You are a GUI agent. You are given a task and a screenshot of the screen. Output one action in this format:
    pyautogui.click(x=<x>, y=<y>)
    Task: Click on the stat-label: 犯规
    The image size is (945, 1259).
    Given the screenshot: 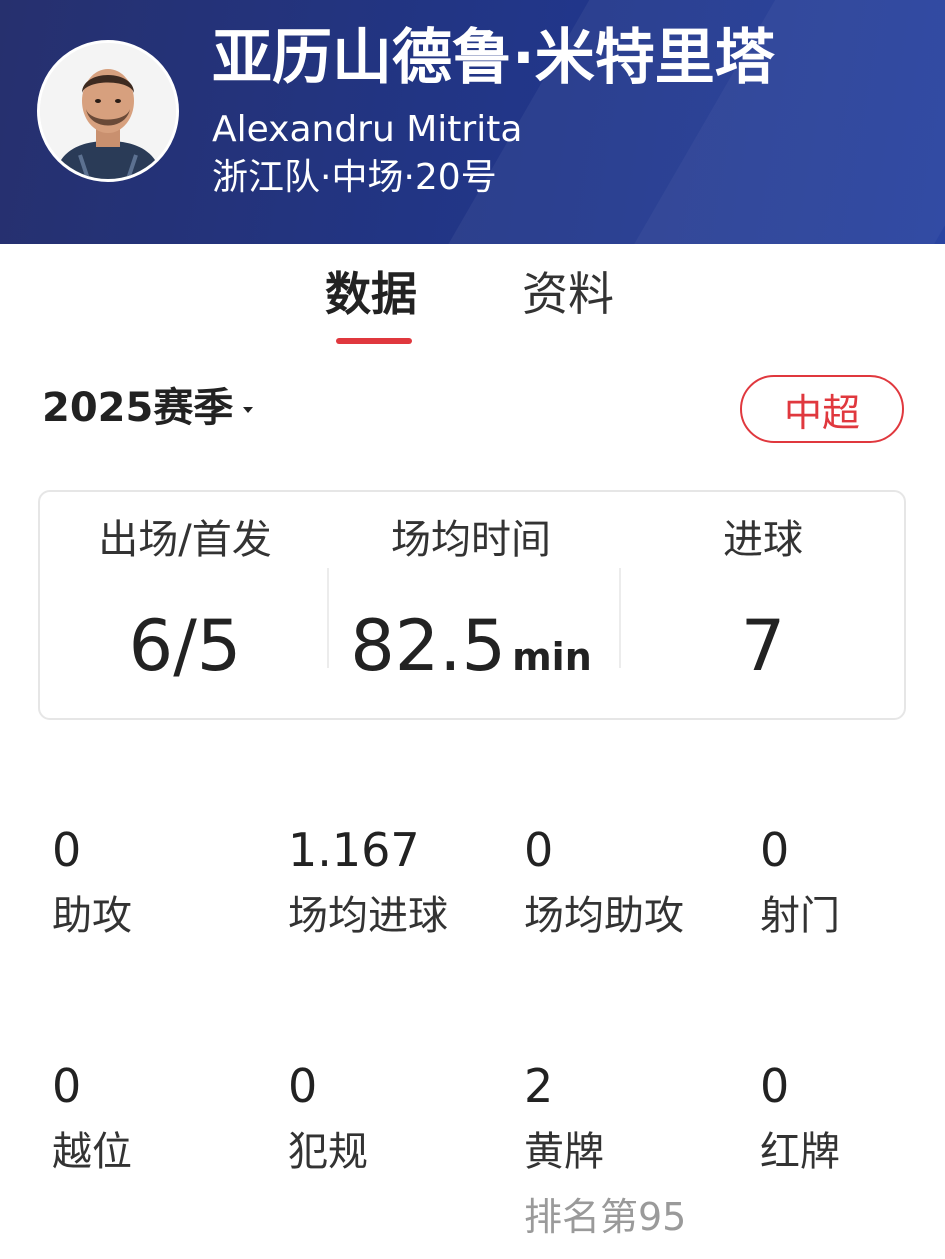 What is the action you would take?
    pyautogui.click(x=328, y=1152)
    